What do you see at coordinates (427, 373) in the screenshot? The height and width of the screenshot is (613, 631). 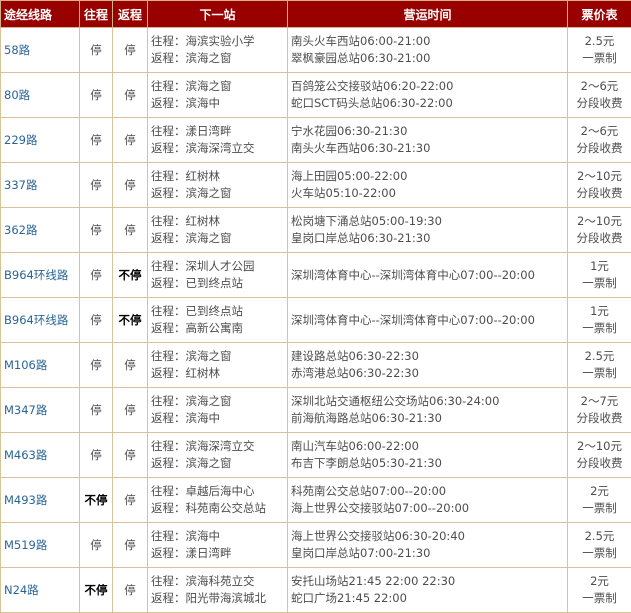 I see `hours-line-2: 赤湾港总站06:30-22:30` at bounding box center [427, 373].